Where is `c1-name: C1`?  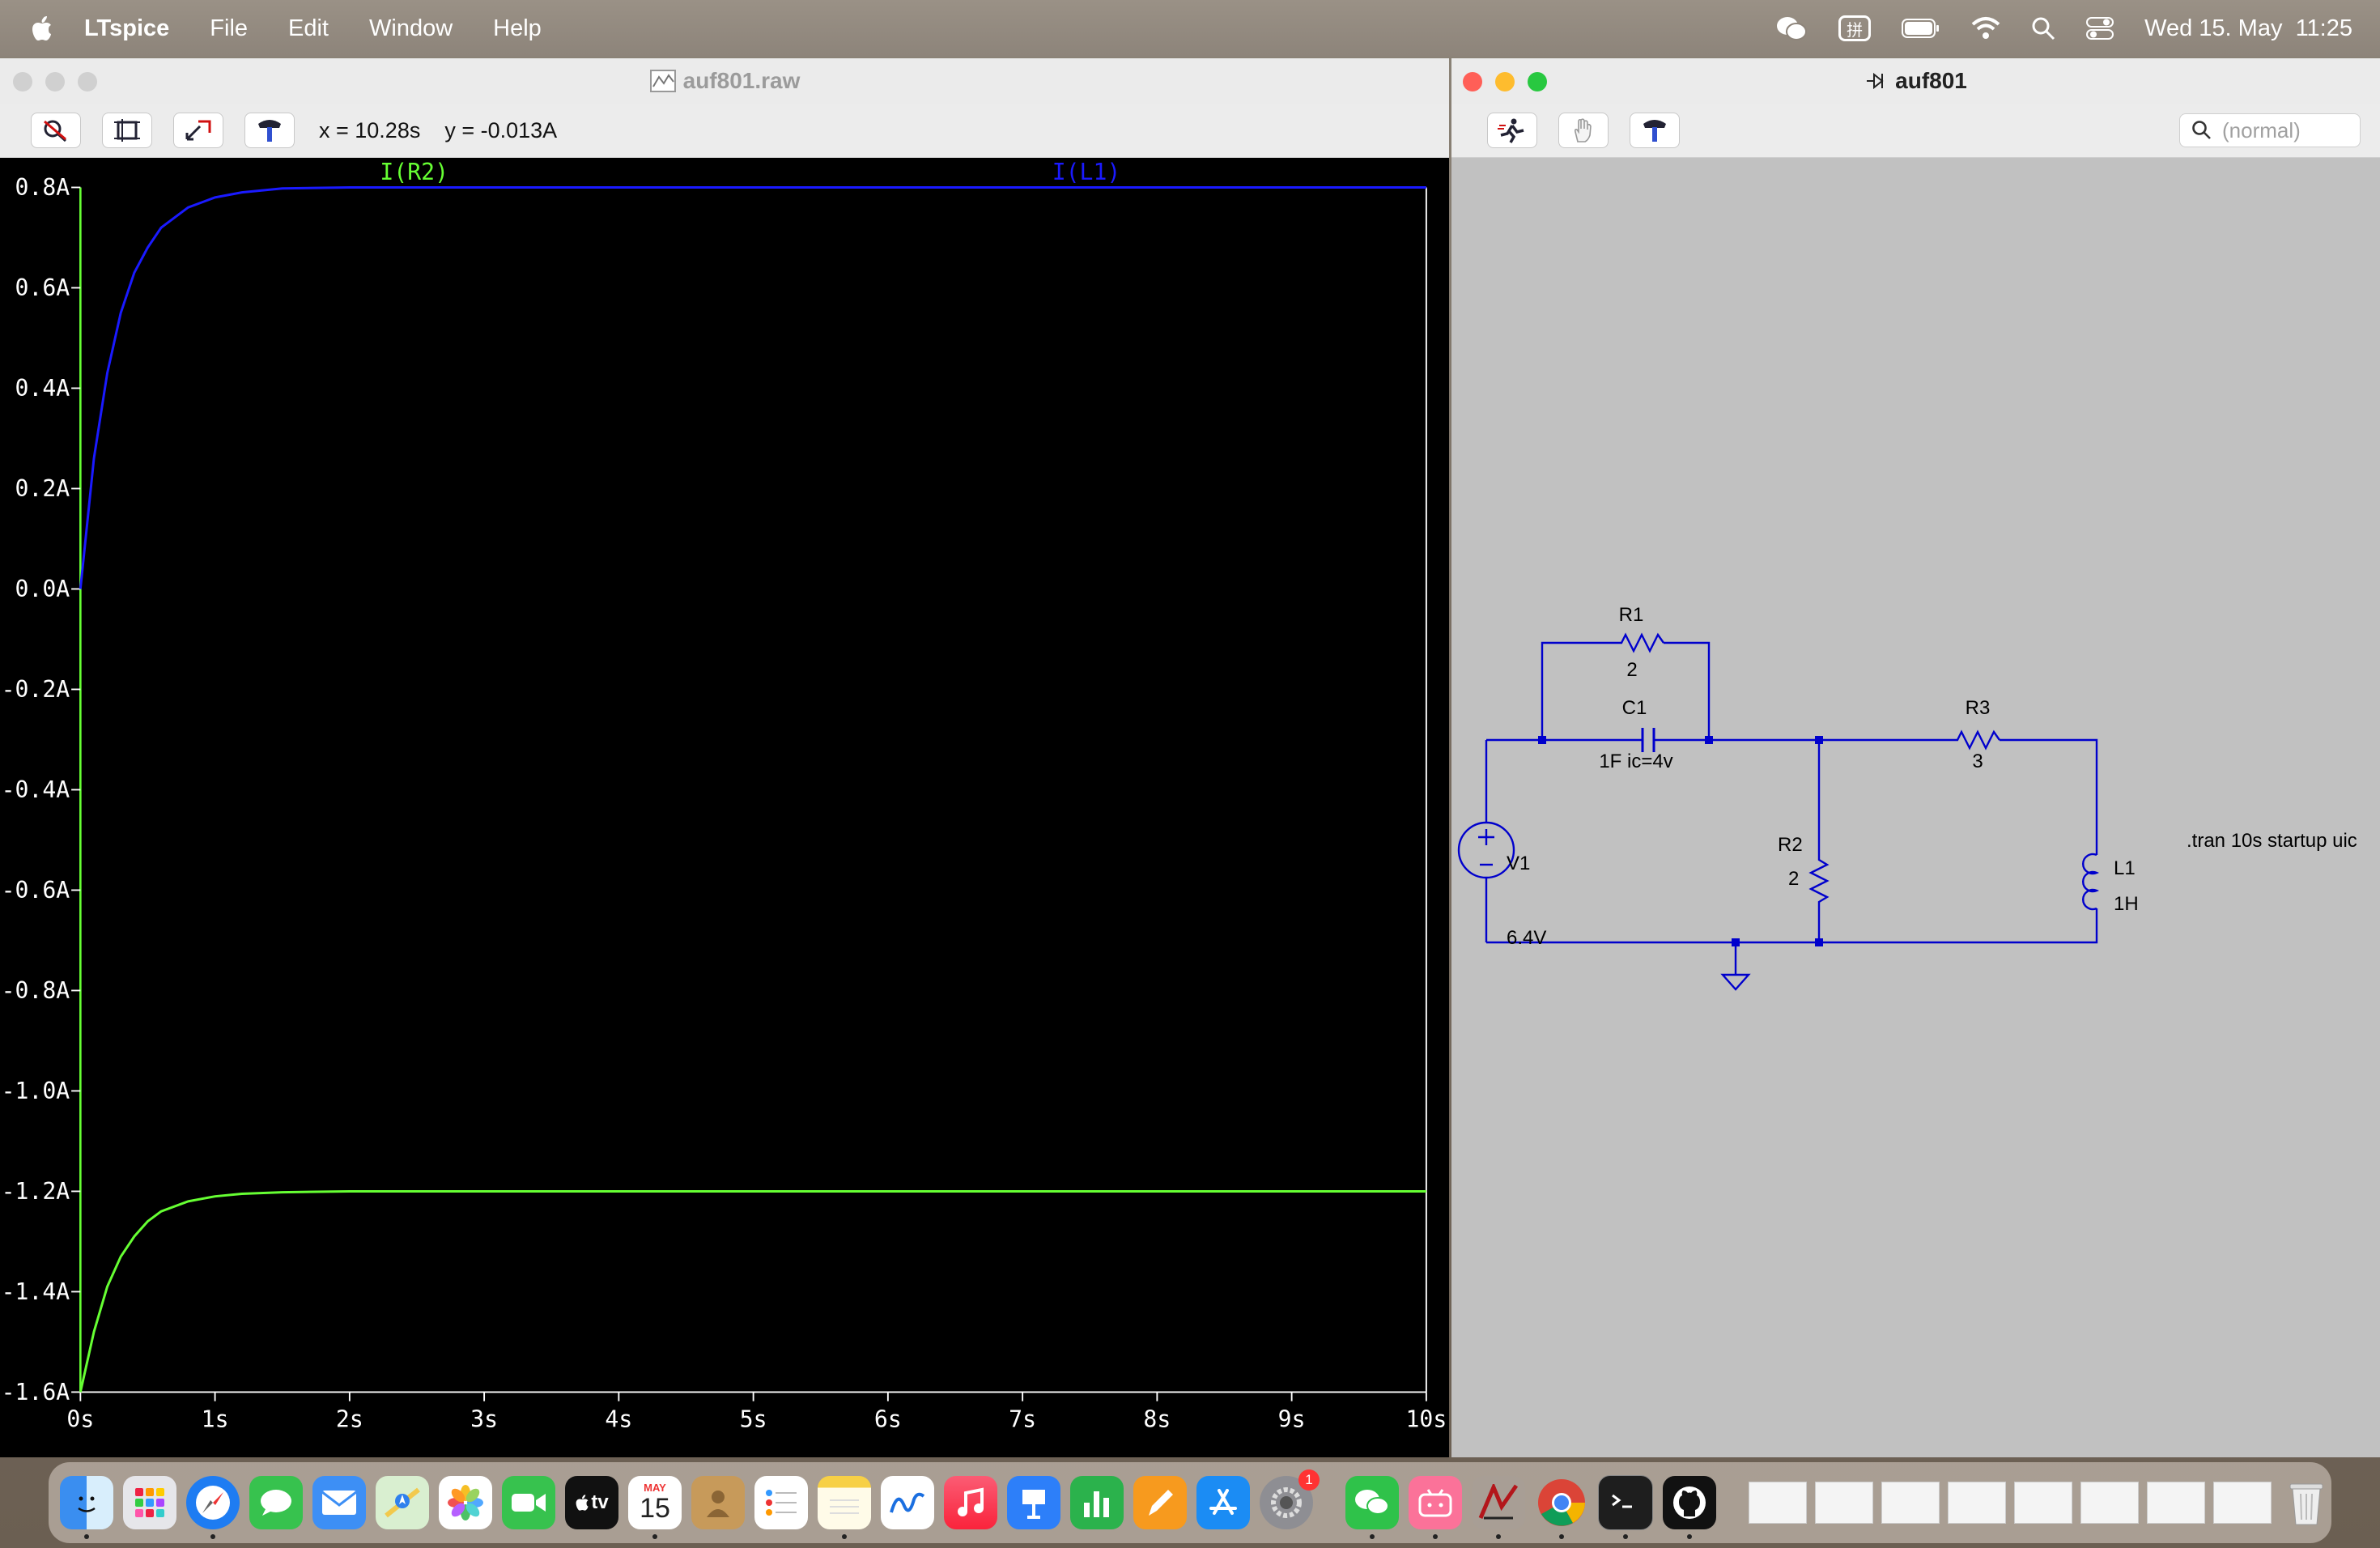
c1-name: C1 is located at coordinates (1635, 708).